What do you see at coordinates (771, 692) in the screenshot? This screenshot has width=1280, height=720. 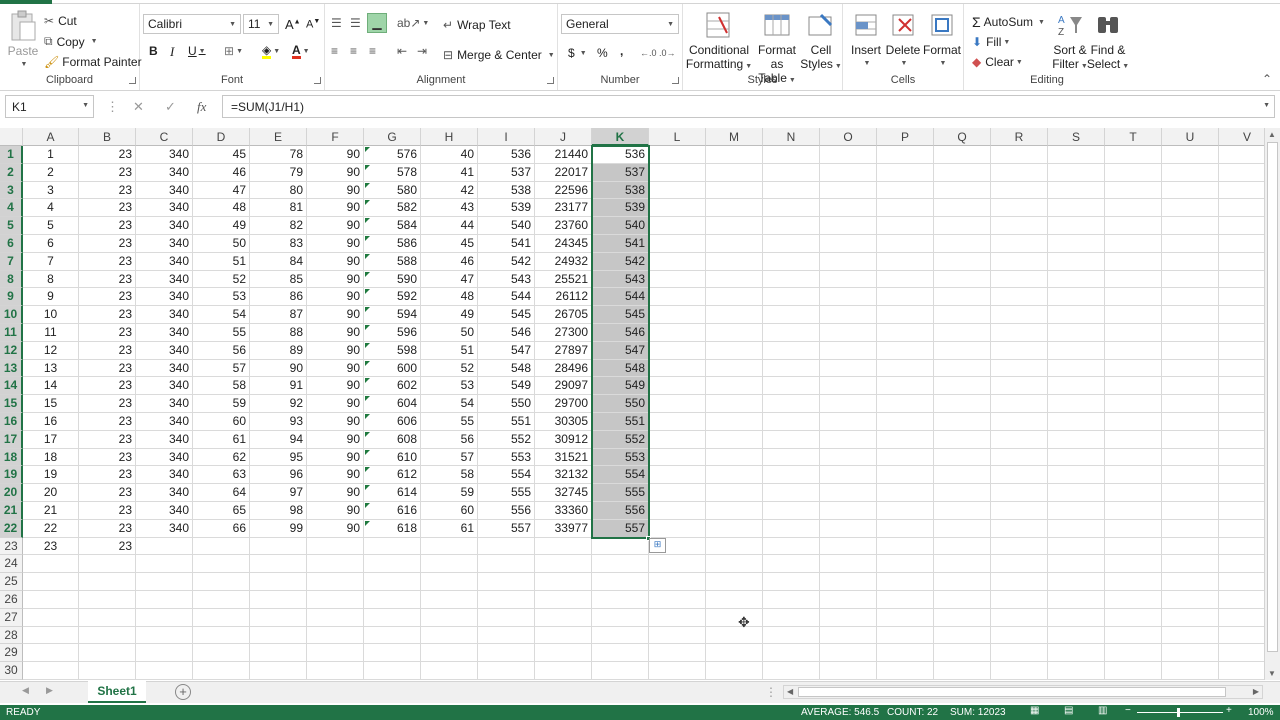 I see `splitter-icon: ⋮` at bounding box center [771, 692].